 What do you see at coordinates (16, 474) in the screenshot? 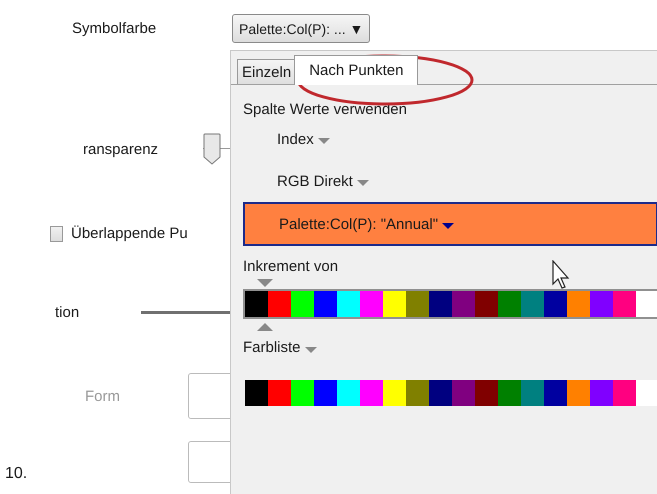
I see `list-number: 10.` at bounding box center [16, 474].